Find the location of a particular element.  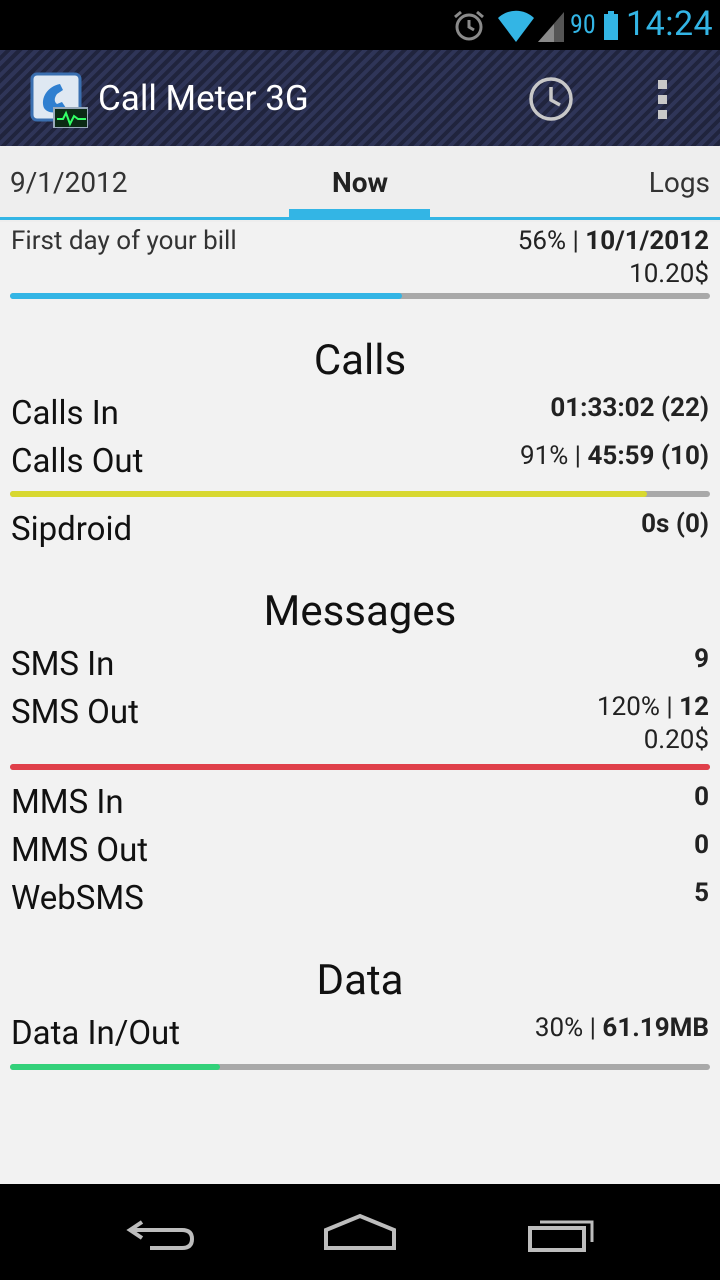

alarm-icon is located at coordinates (469, 25).